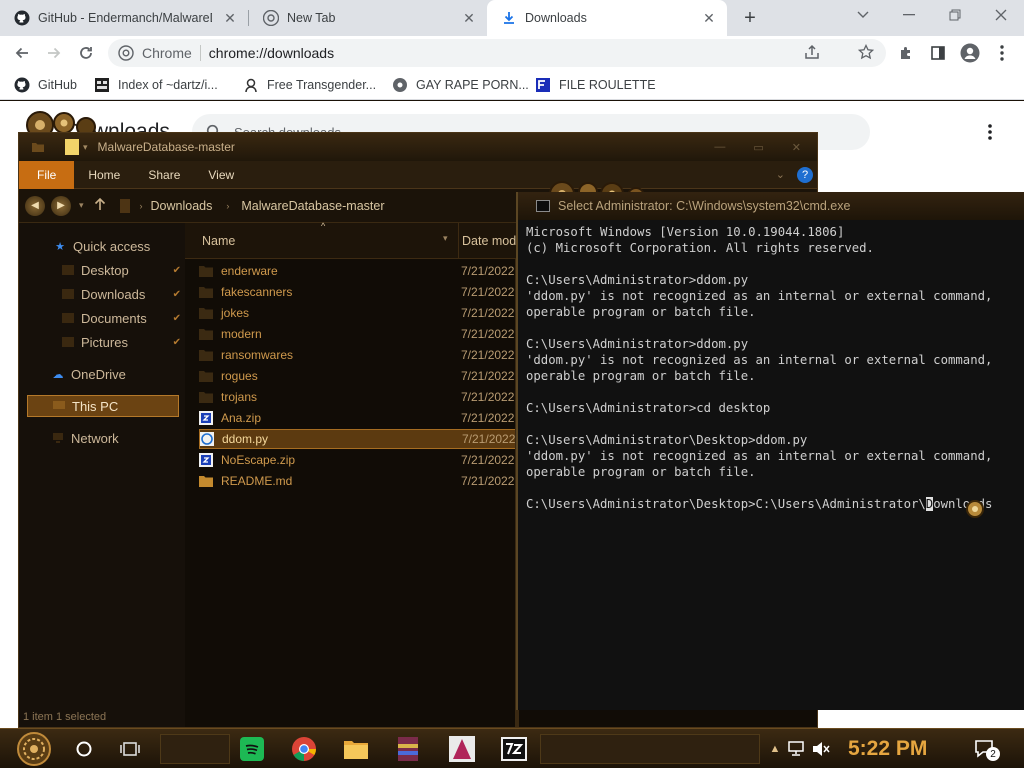  Describe the element at coordinates (938, 53) in the screenshot. I see `side-panel-icon` at that location.